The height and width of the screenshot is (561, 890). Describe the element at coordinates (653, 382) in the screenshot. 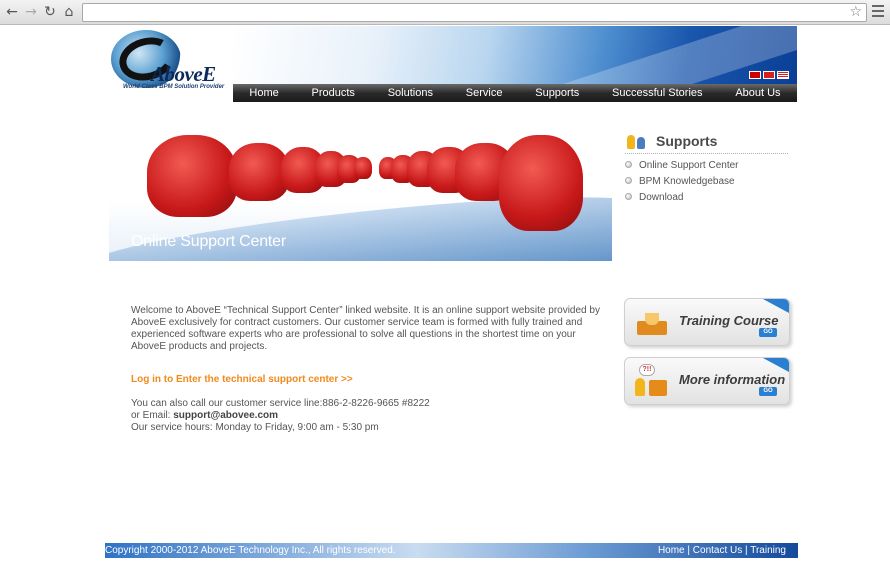

I see `question-people-icon: ?!!` at that location.